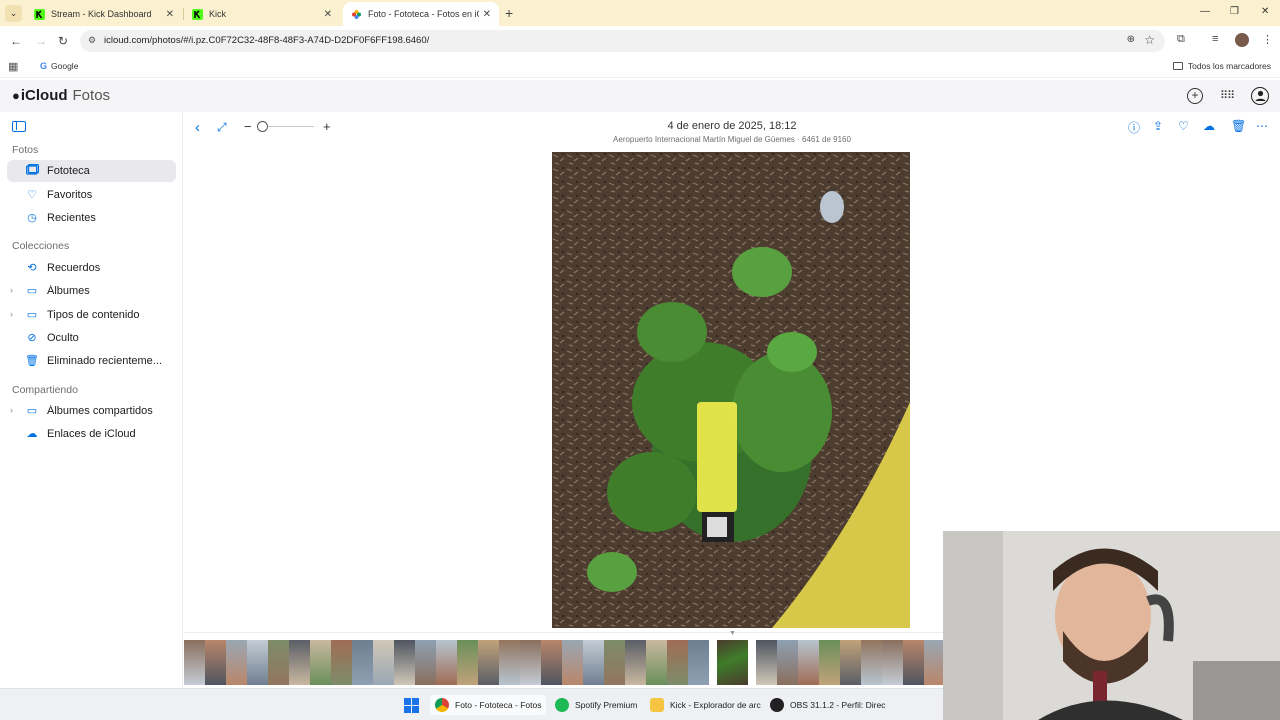 This screenshot has height=720, width=1280. I want to click on tab-kick-dashboard: Stream - Kick Dashboard ✕, so click(104, 14).